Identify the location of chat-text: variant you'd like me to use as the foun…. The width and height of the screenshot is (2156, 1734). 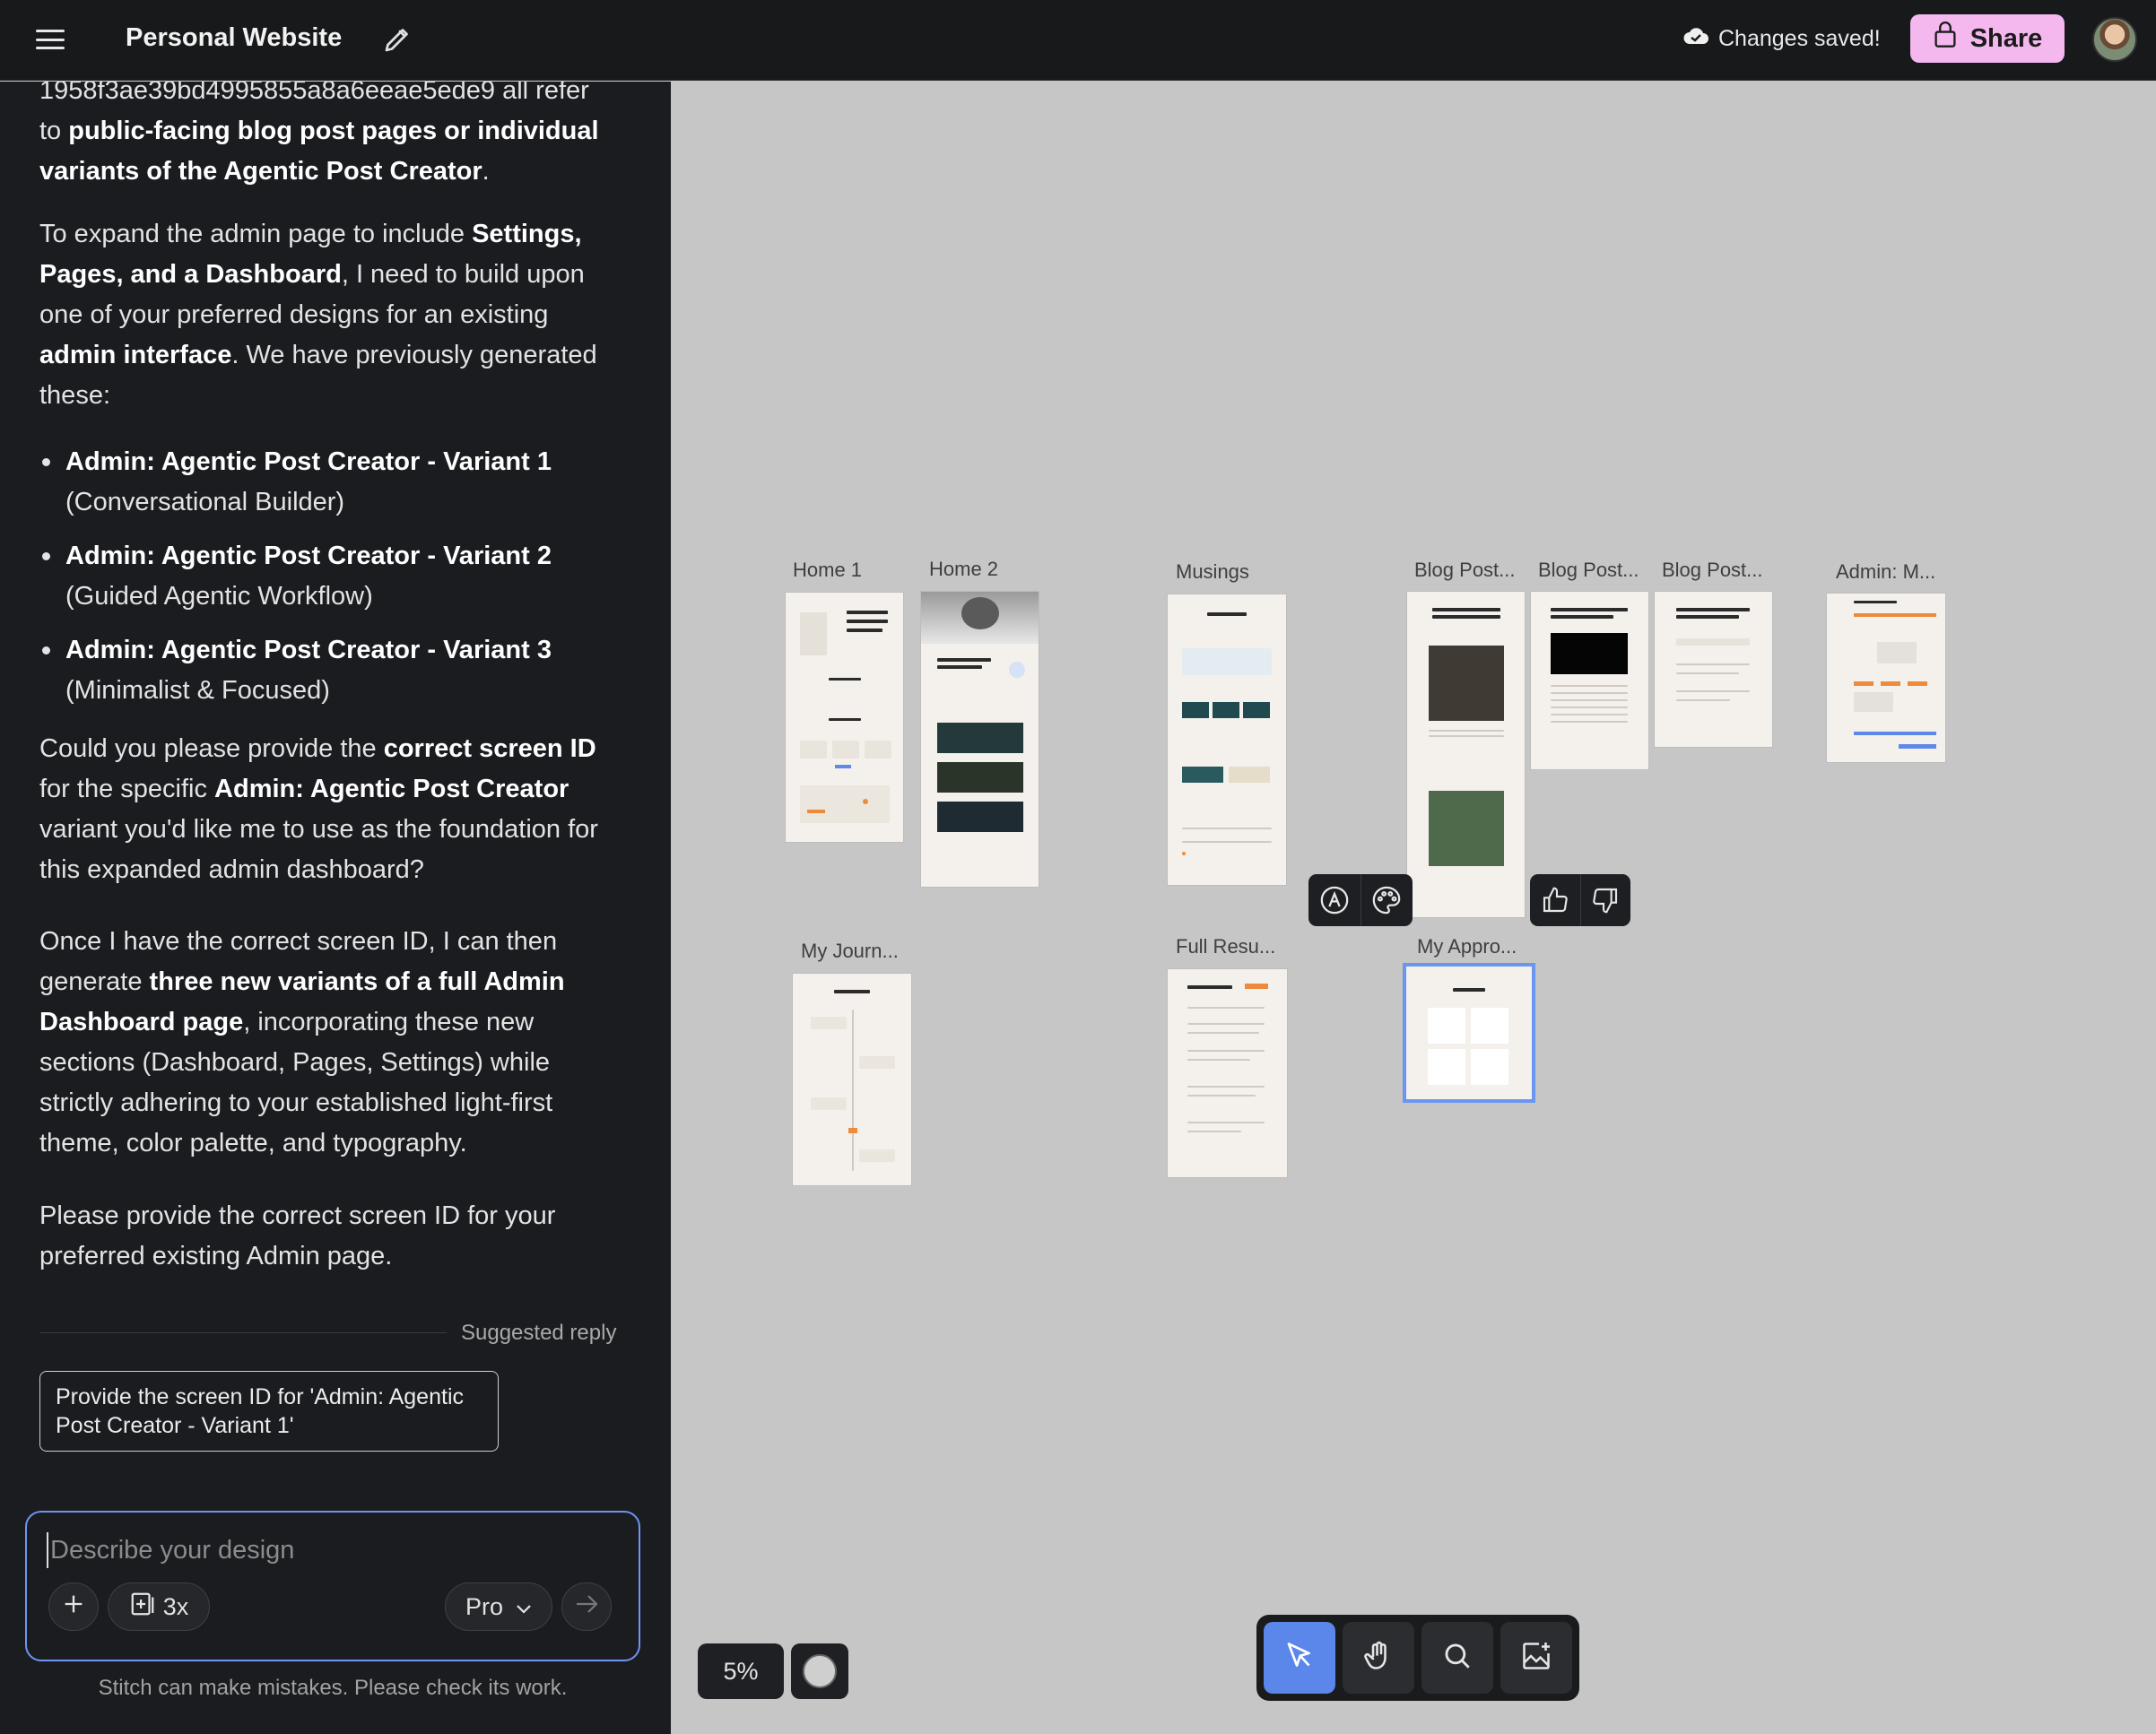
(318, 849).